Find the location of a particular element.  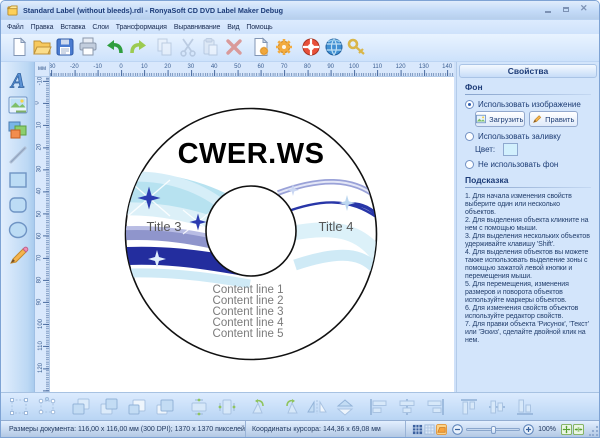

menu-item: Вставка is located at coordinates (72, 27).